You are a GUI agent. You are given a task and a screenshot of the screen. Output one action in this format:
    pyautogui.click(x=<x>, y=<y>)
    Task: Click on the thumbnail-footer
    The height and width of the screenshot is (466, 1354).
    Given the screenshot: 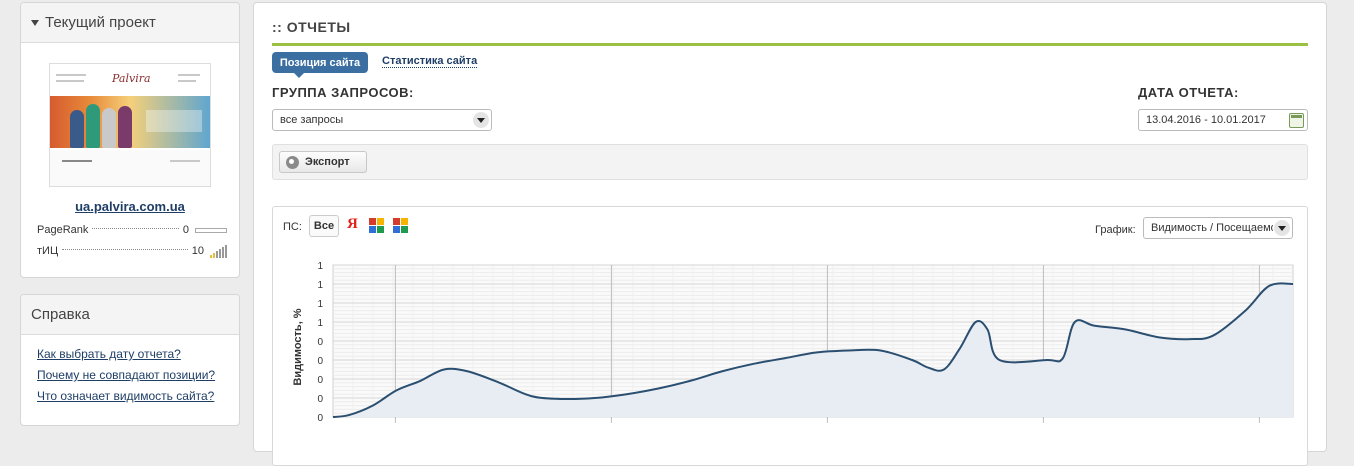 What is the action you would take?
    pyautogui.click(x=130, y=168)
    